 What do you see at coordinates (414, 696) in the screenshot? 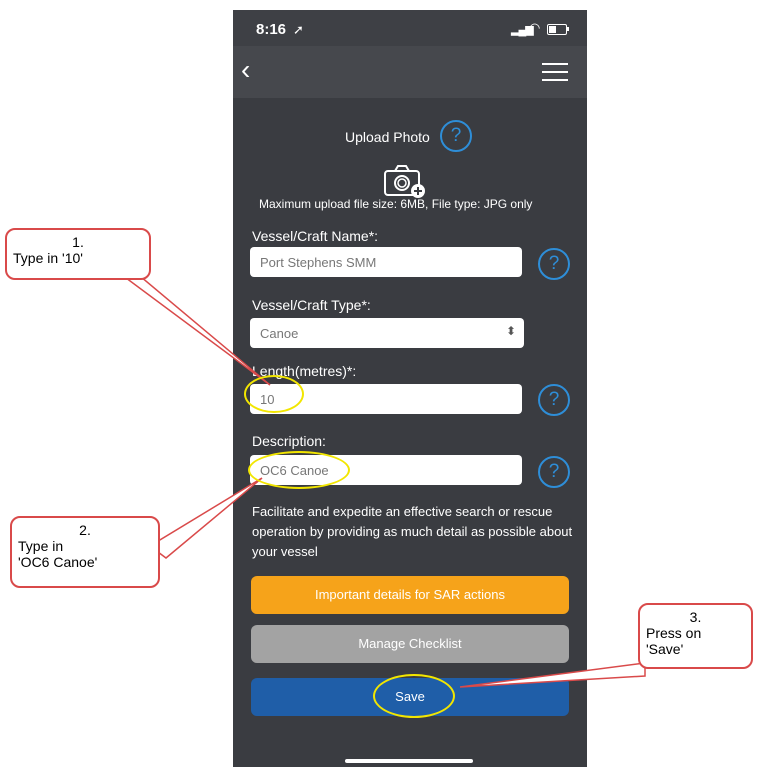
I see `save-highlight` at bounding box center [414, 696].